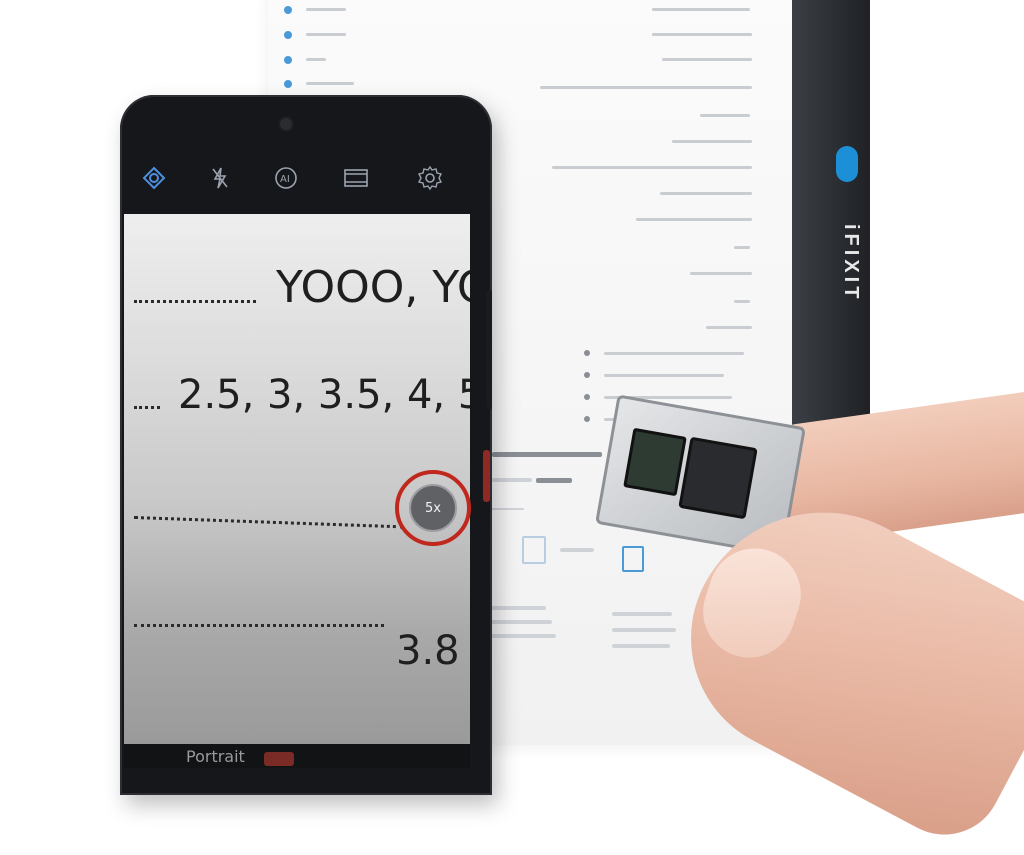 The image size is (1024, 855). I want to click on ai-mode-icon: AI, so click(286, 178).